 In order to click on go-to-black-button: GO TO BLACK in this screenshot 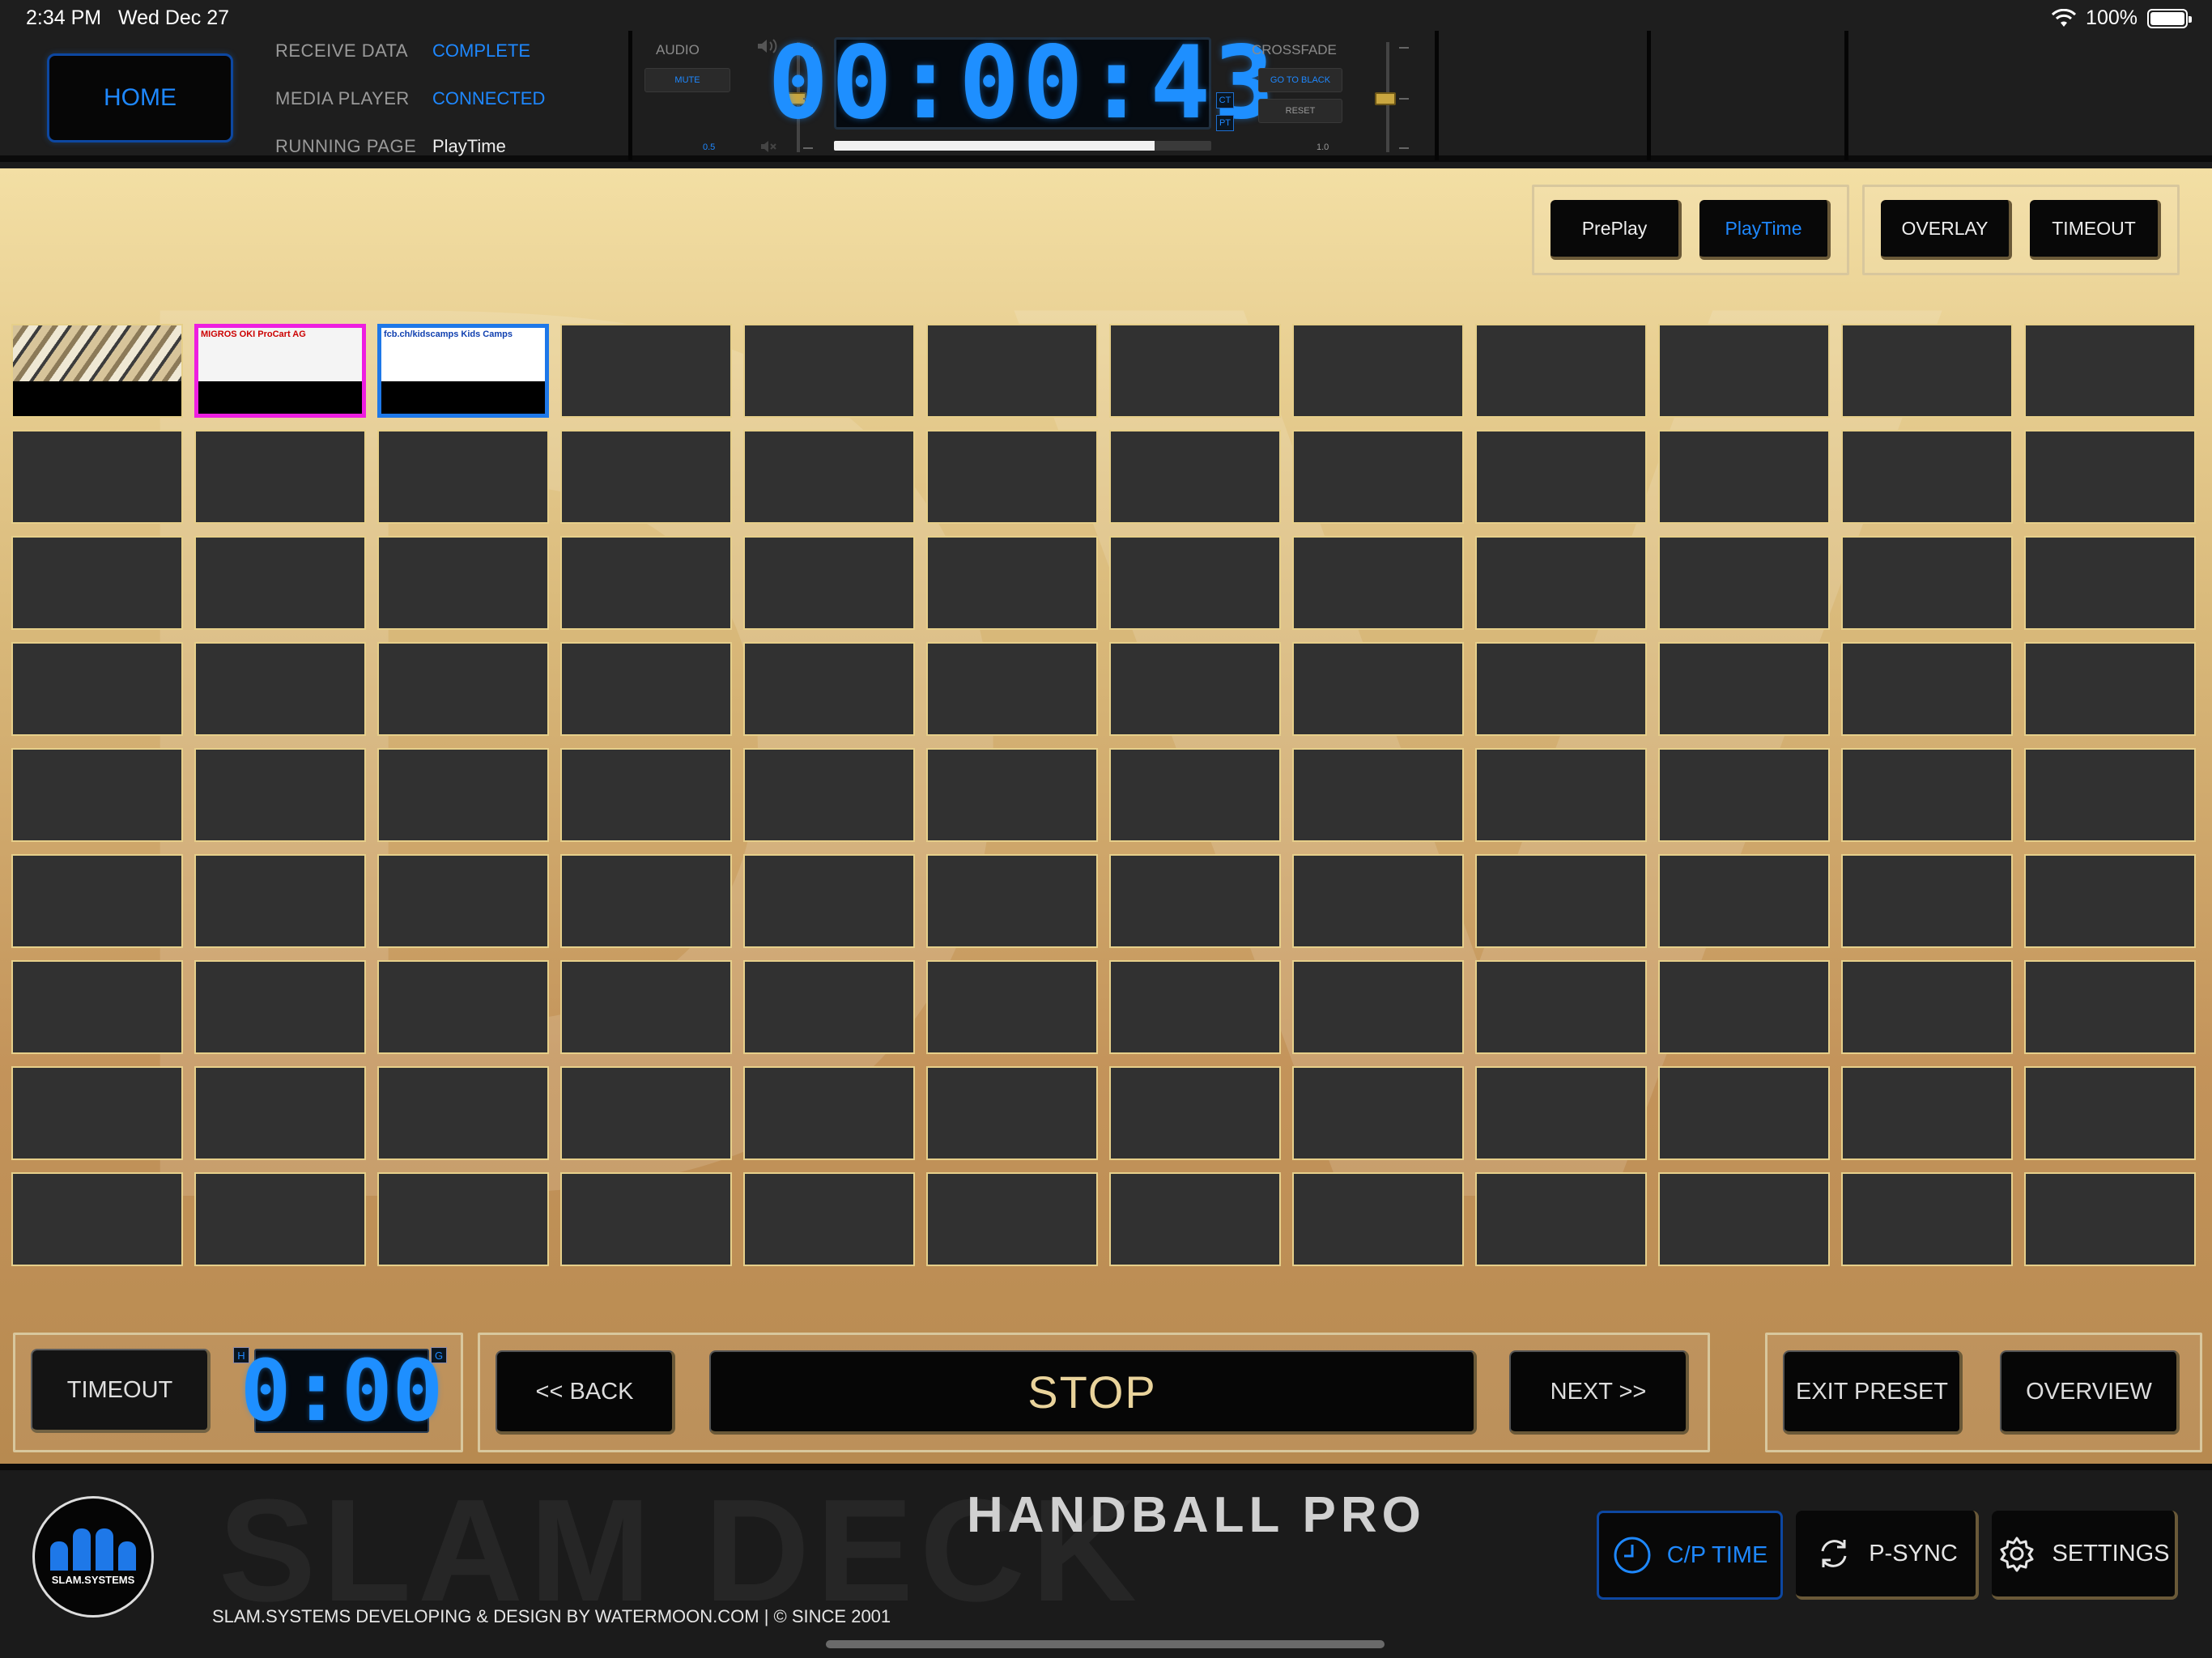, I will do `click(1300, 80)`.